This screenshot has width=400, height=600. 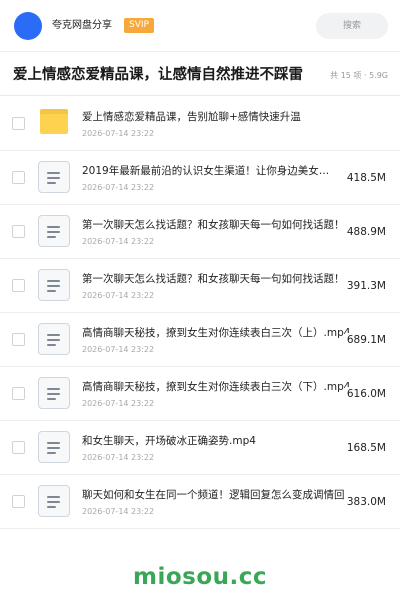 I want to click on file-size: 391.3M, so click(x=365, y=286).